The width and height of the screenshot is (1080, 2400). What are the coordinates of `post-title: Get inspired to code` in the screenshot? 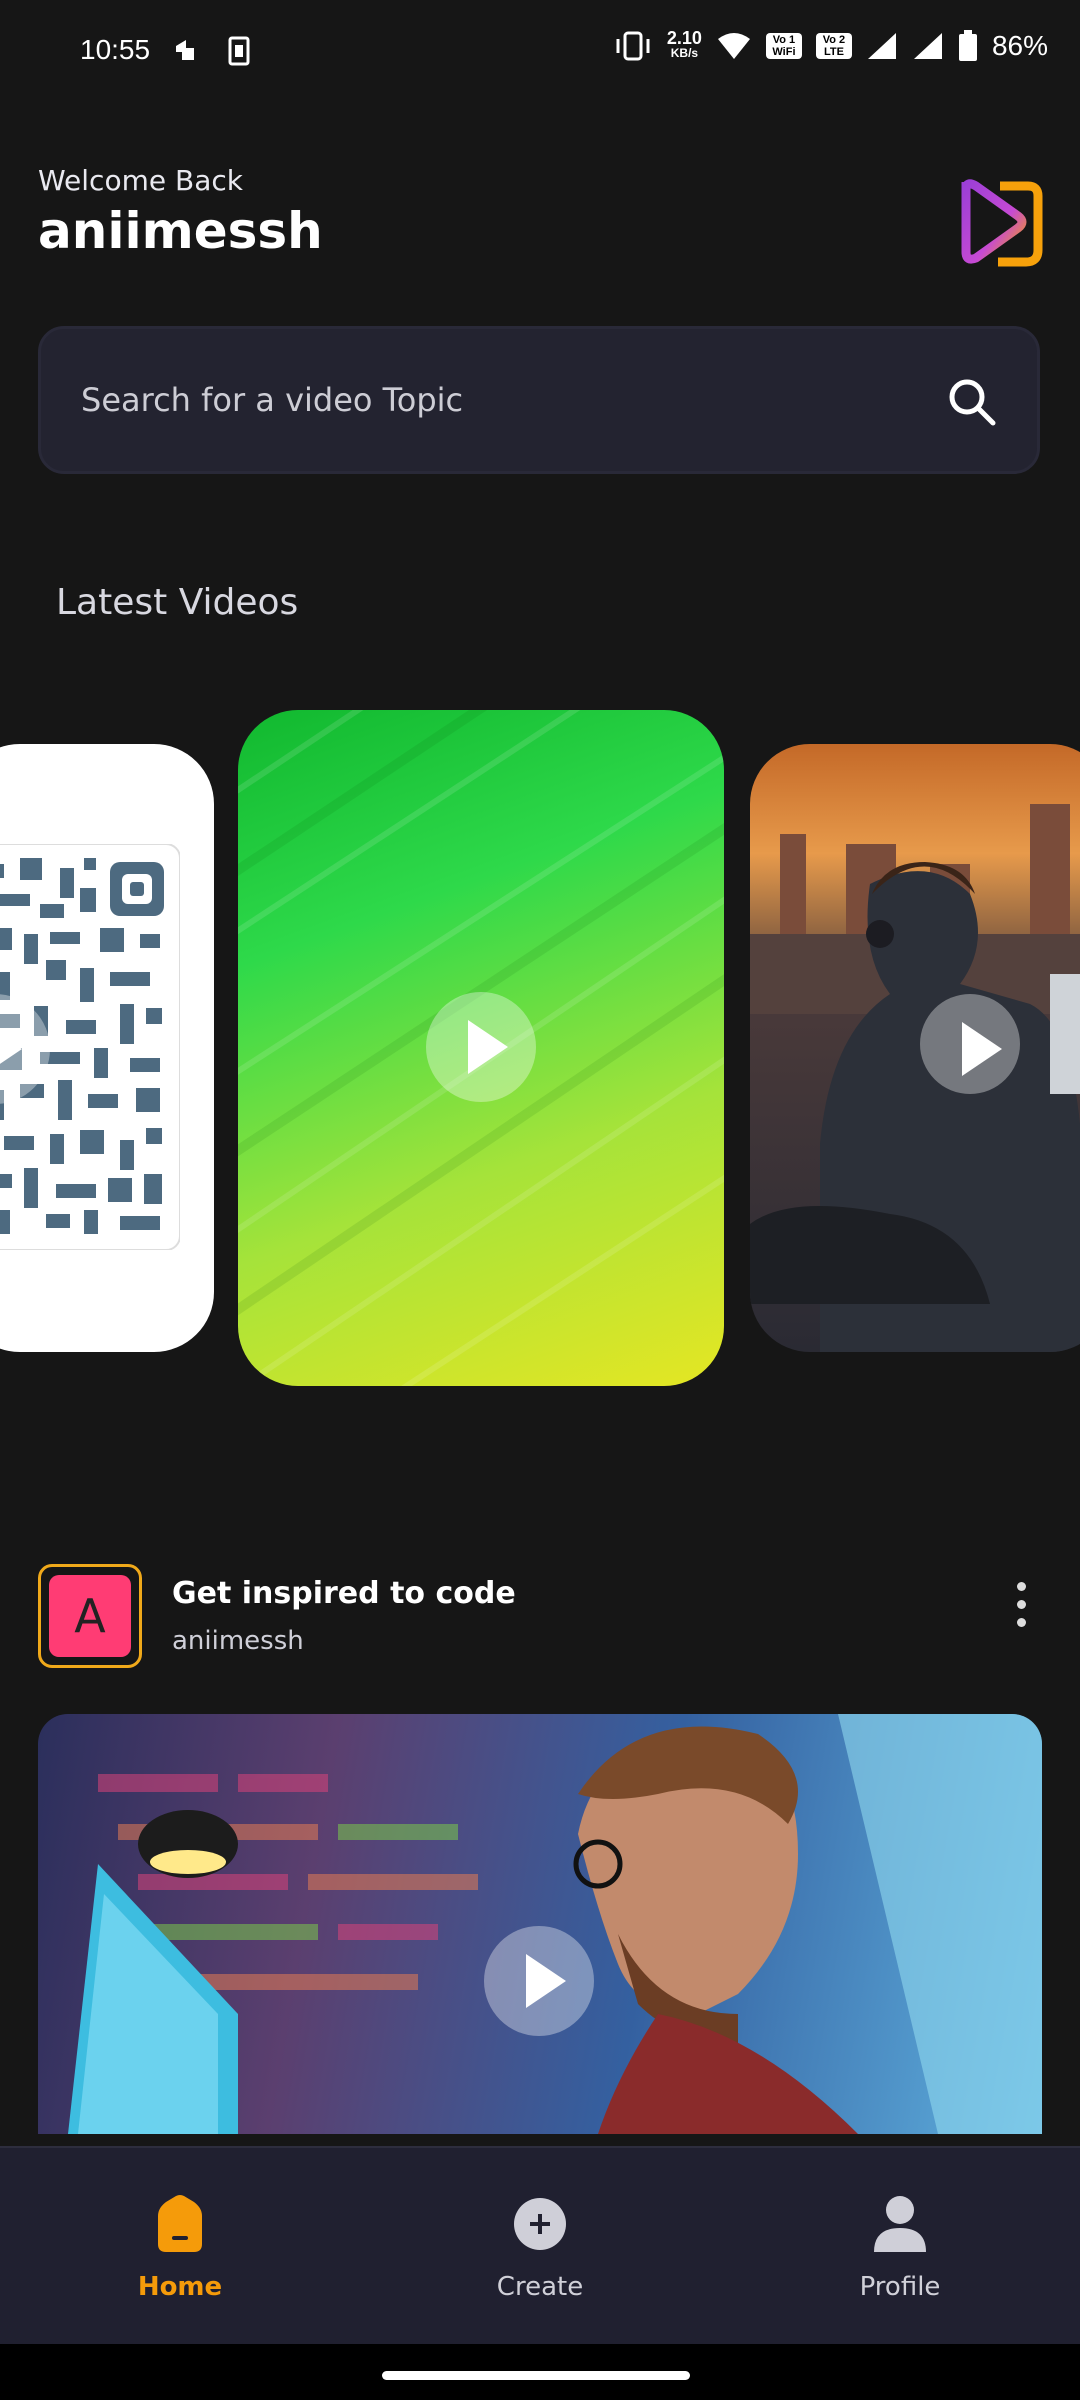 It's located at (344, 1593).